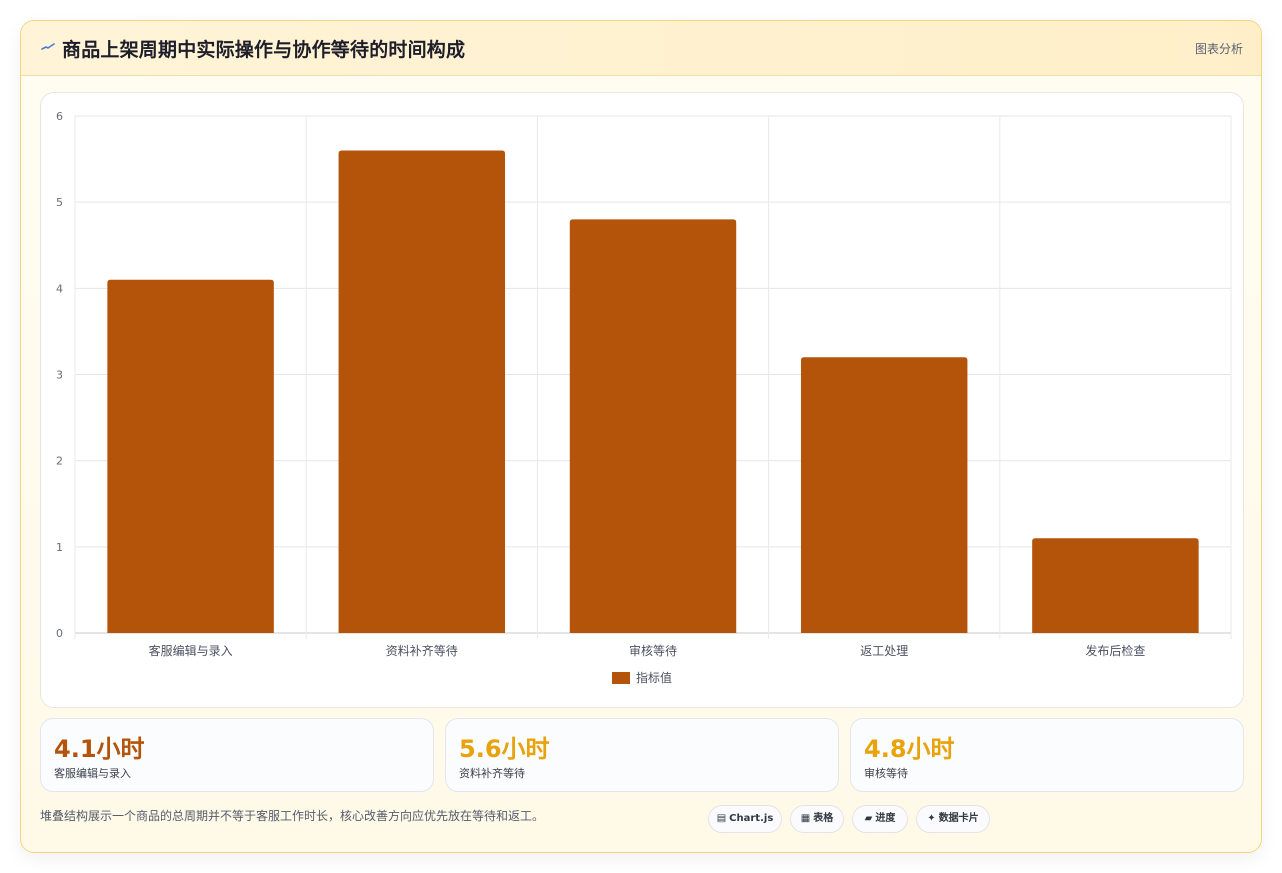  I want to click on stat-card: 5.6小时 资料补齐等待, so click(642, 755).